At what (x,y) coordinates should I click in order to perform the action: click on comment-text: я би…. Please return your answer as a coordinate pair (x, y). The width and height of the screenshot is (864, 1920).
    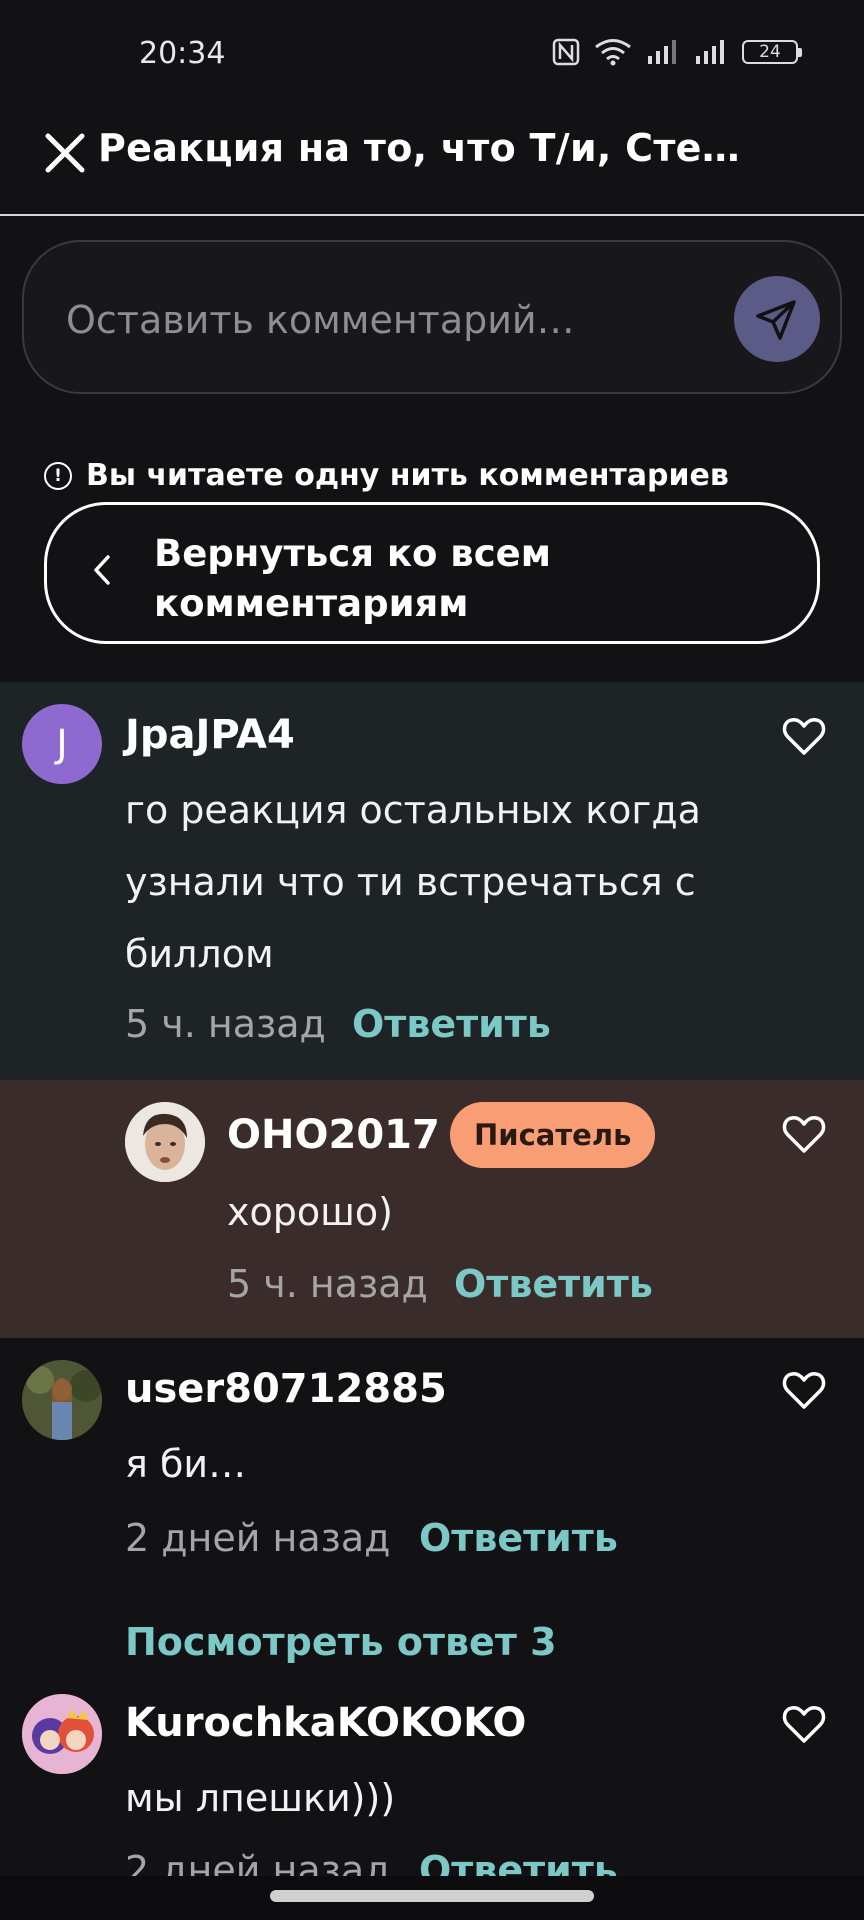
    Looking at the image, I should click on (186, 1464).